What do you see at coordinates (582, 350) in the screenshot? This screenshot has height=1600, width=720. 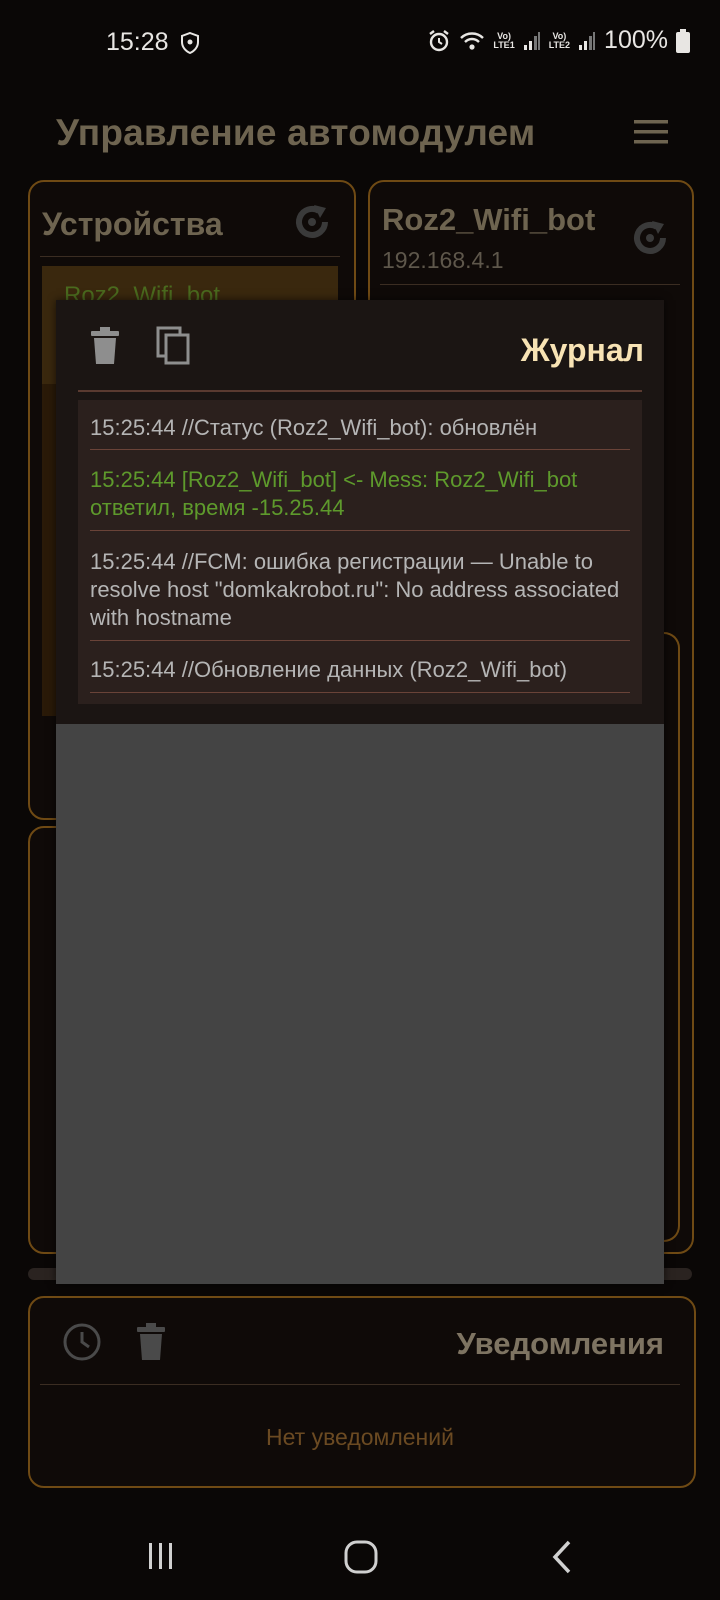 I see `journal-title: Журнал` at bounding box center [582, 350].